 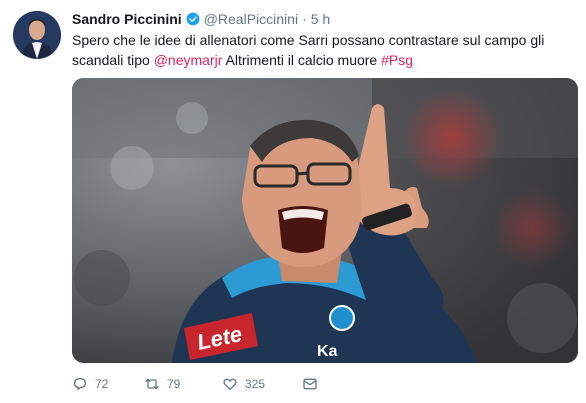 I want to click on verified-badge-icon, so click(x=193, y=19).